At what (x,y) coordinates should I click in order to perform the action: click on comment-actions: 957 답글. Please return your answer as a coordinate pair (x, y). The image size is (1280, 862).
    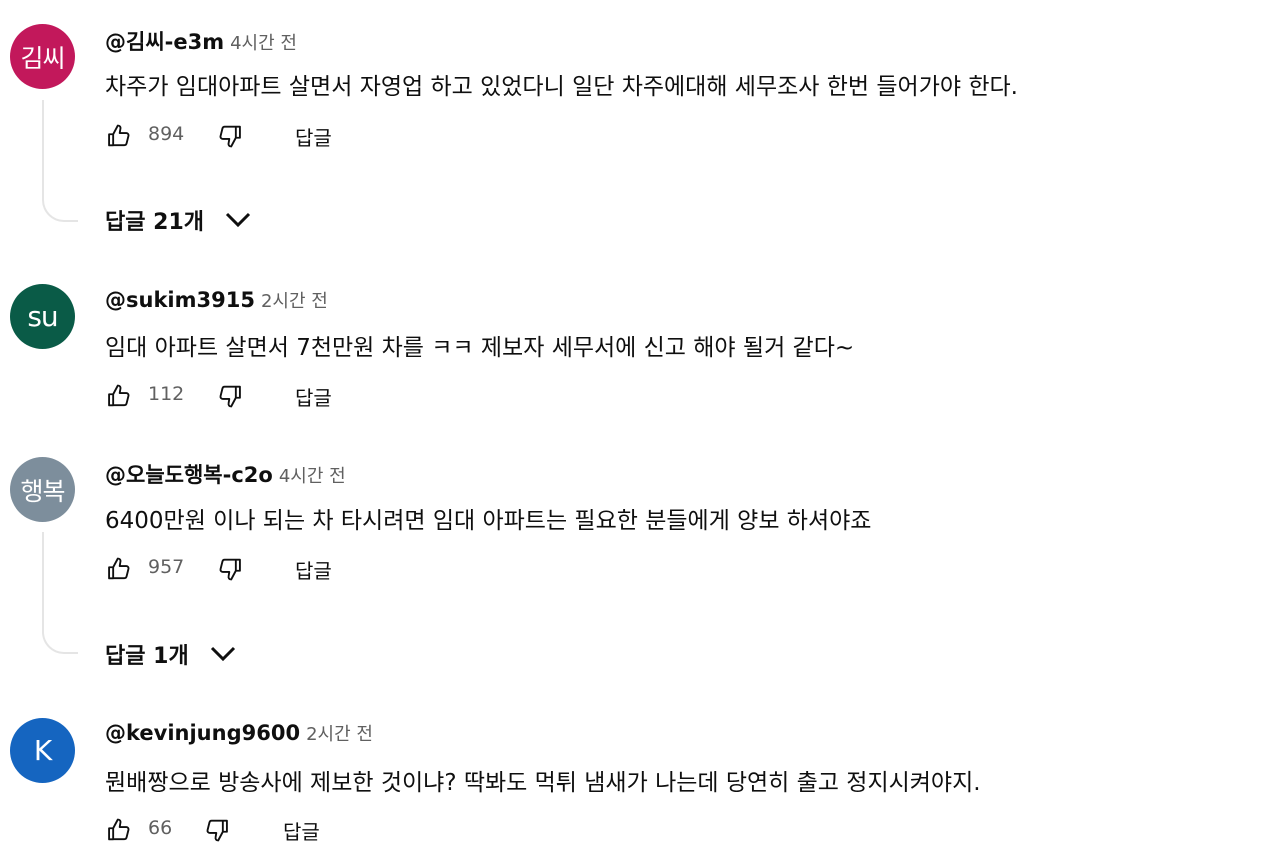
    Looking at the image, I should click on (305, 569).